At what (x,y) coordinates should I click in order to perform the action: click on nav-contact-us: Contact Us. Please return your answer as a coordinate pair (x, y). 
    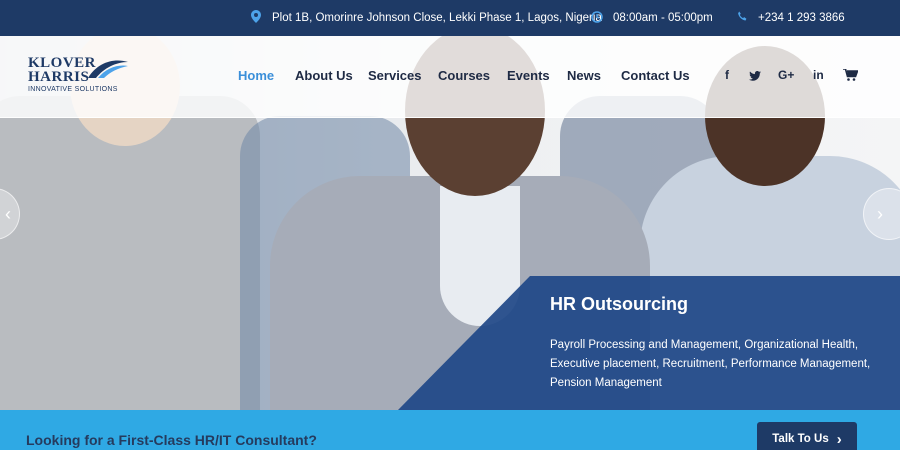
    Looking at the image, I should click on (655, 75).